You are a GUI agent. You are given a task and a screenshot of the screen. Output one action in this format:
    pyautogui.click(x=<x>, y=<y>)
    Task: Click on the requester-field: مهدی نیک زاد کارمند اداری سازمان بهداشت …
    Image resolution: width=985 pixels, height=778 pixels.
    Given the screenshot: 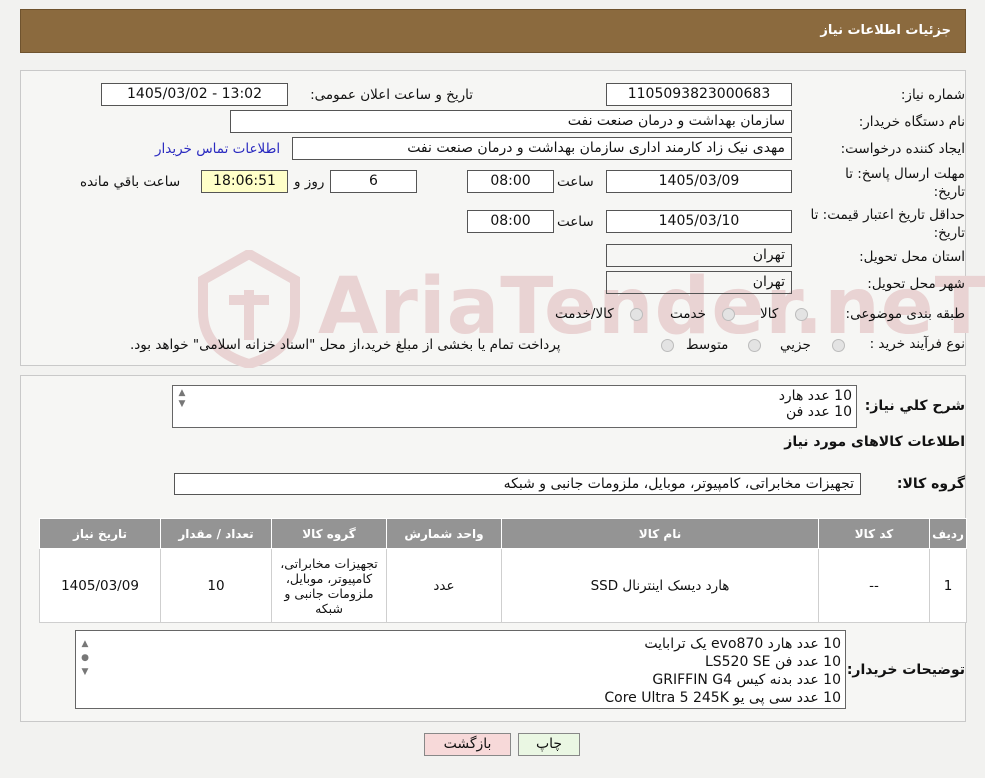 What is the action you would take?
    pyautogui.click(x=542, y=148)
    